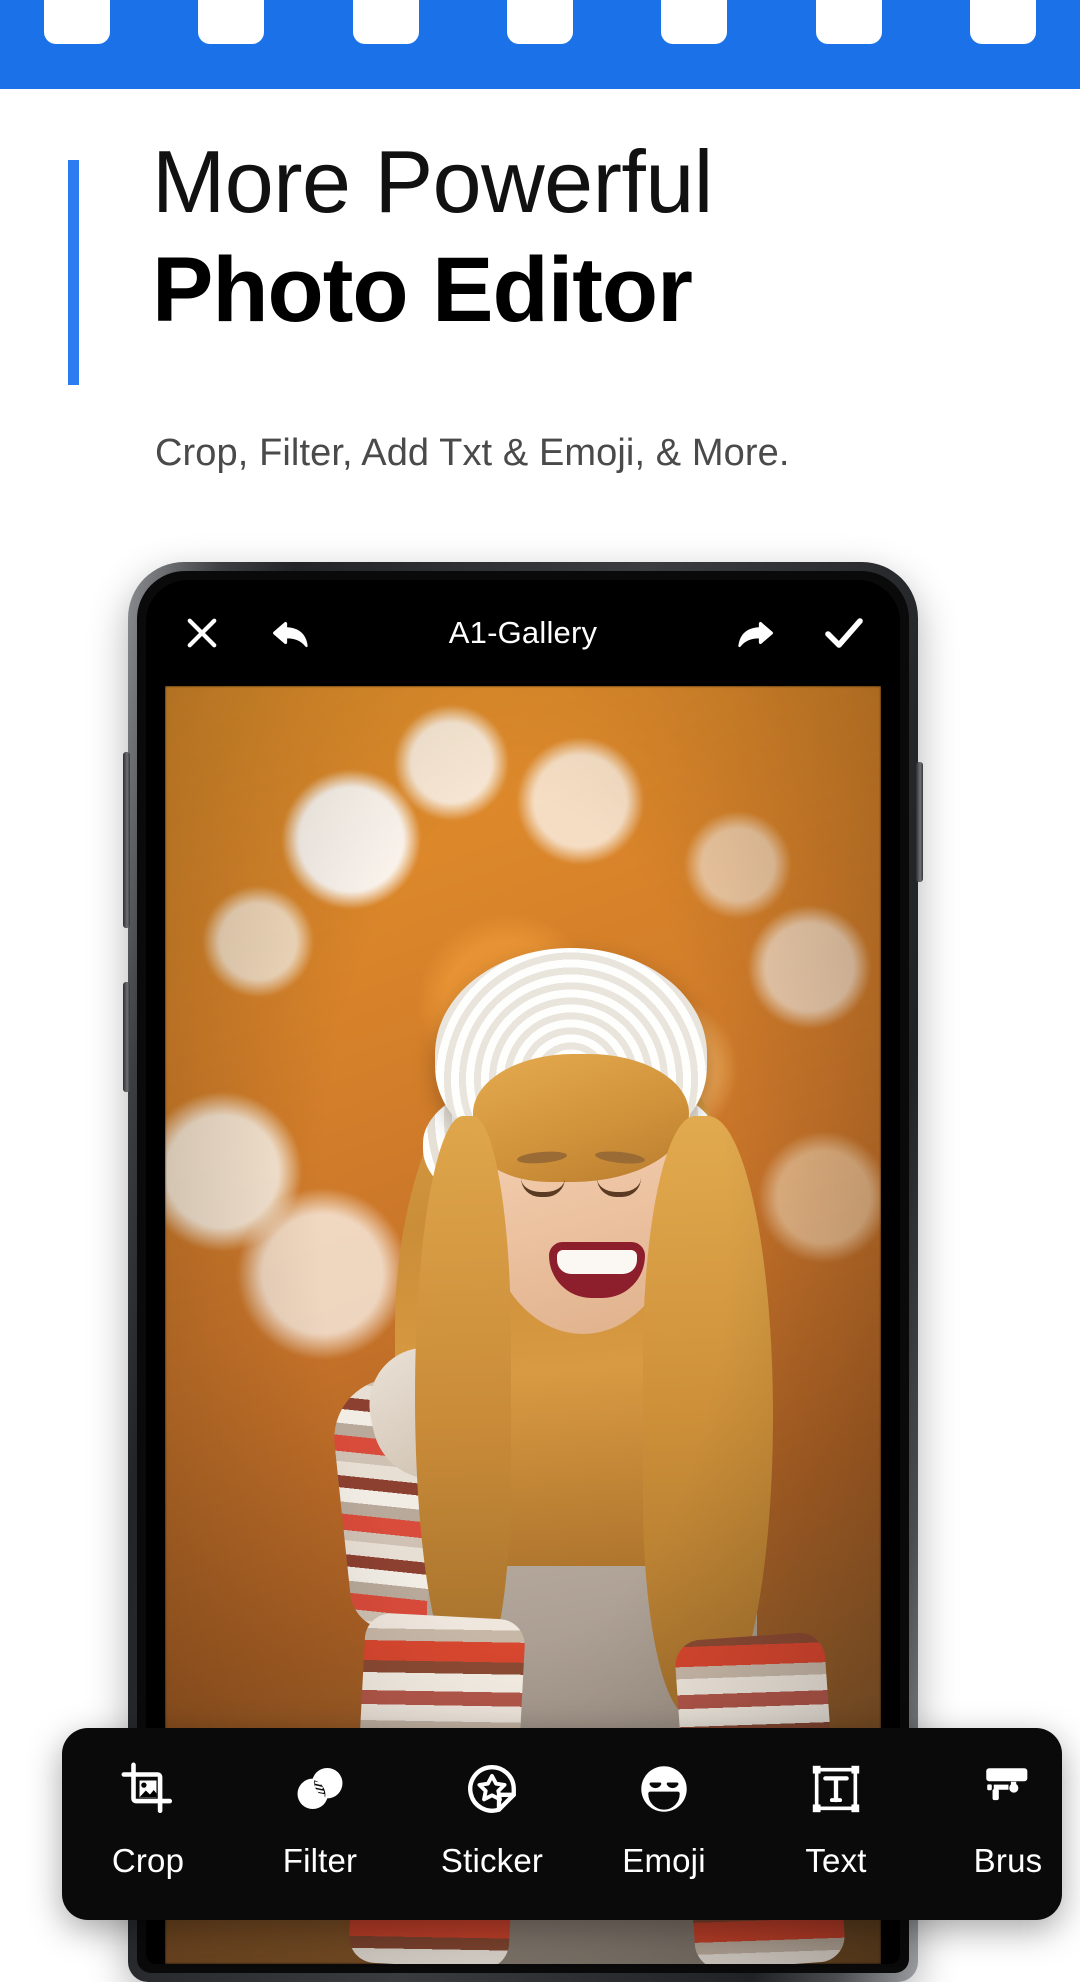  I want to click on text-box-icon, so click(836, 1789).